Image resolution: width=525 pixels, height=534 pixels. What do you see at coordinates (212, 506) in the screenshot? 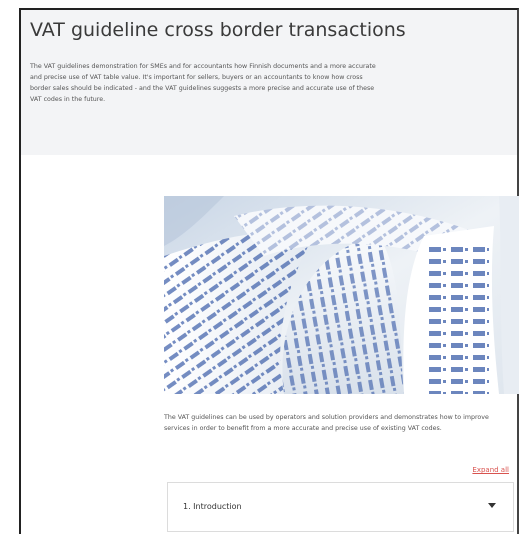
I see `accordion-item-label: 1. Introduction` at bounding box center [212, 506].